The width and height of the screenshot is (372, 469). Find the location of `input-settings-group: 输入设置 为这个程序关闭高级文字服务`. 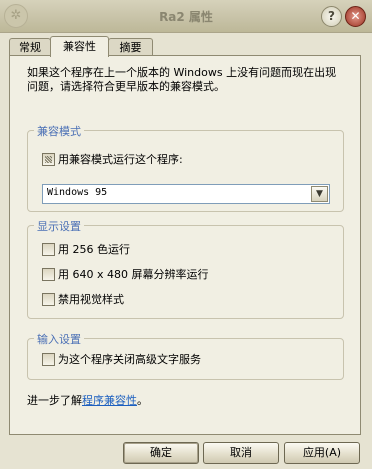

input-settings-group: 输入设置 为这个程序关闭高级文字服务 is located at coordinates (185, 355).